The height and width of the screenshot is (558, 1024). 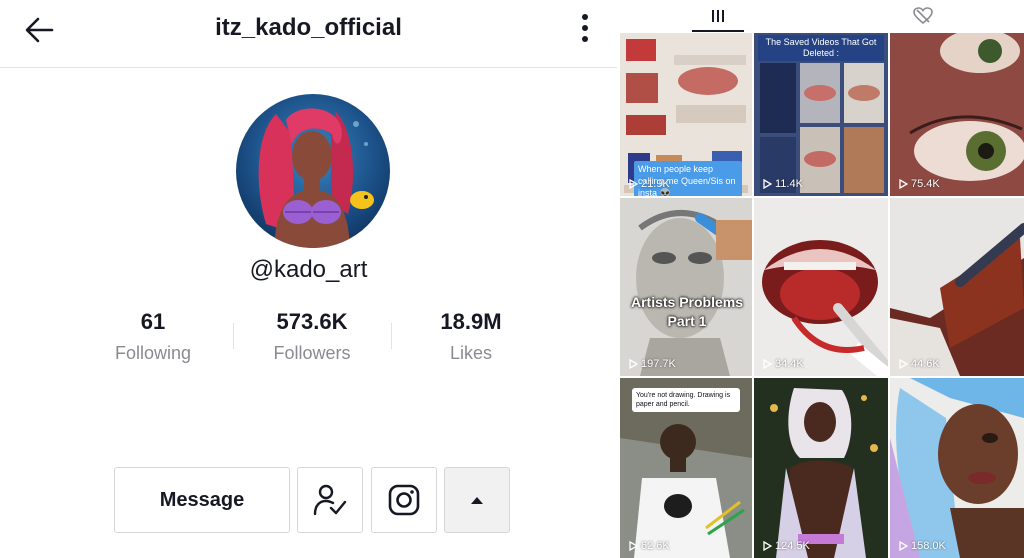 What do you see at coordinates (308, 269) in the screenshot?
I see `profile-handle: @kado_art` at bounding box center [308, 269].